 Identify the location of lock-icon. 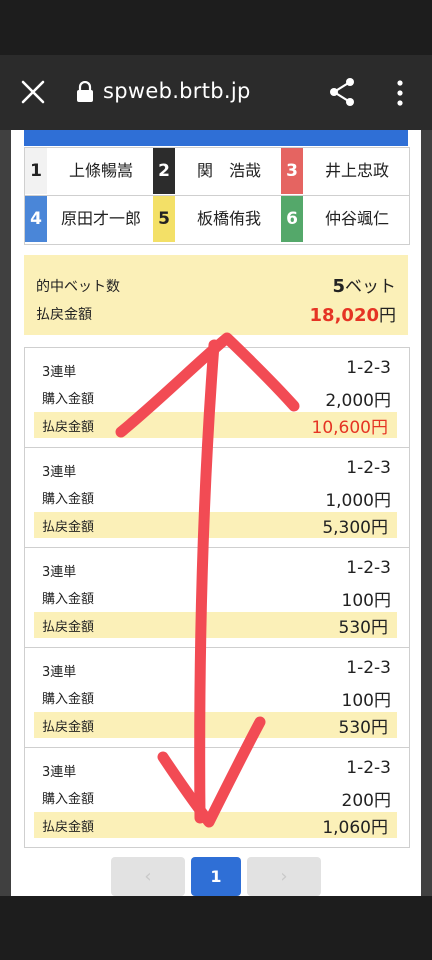
(85, 91).